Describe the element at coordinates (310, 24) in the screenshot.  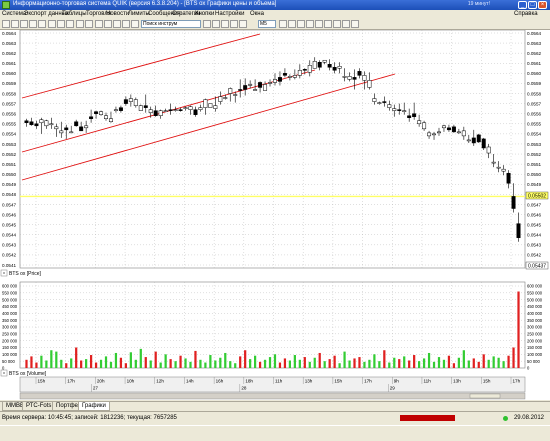
I see `text-icon` at that location.